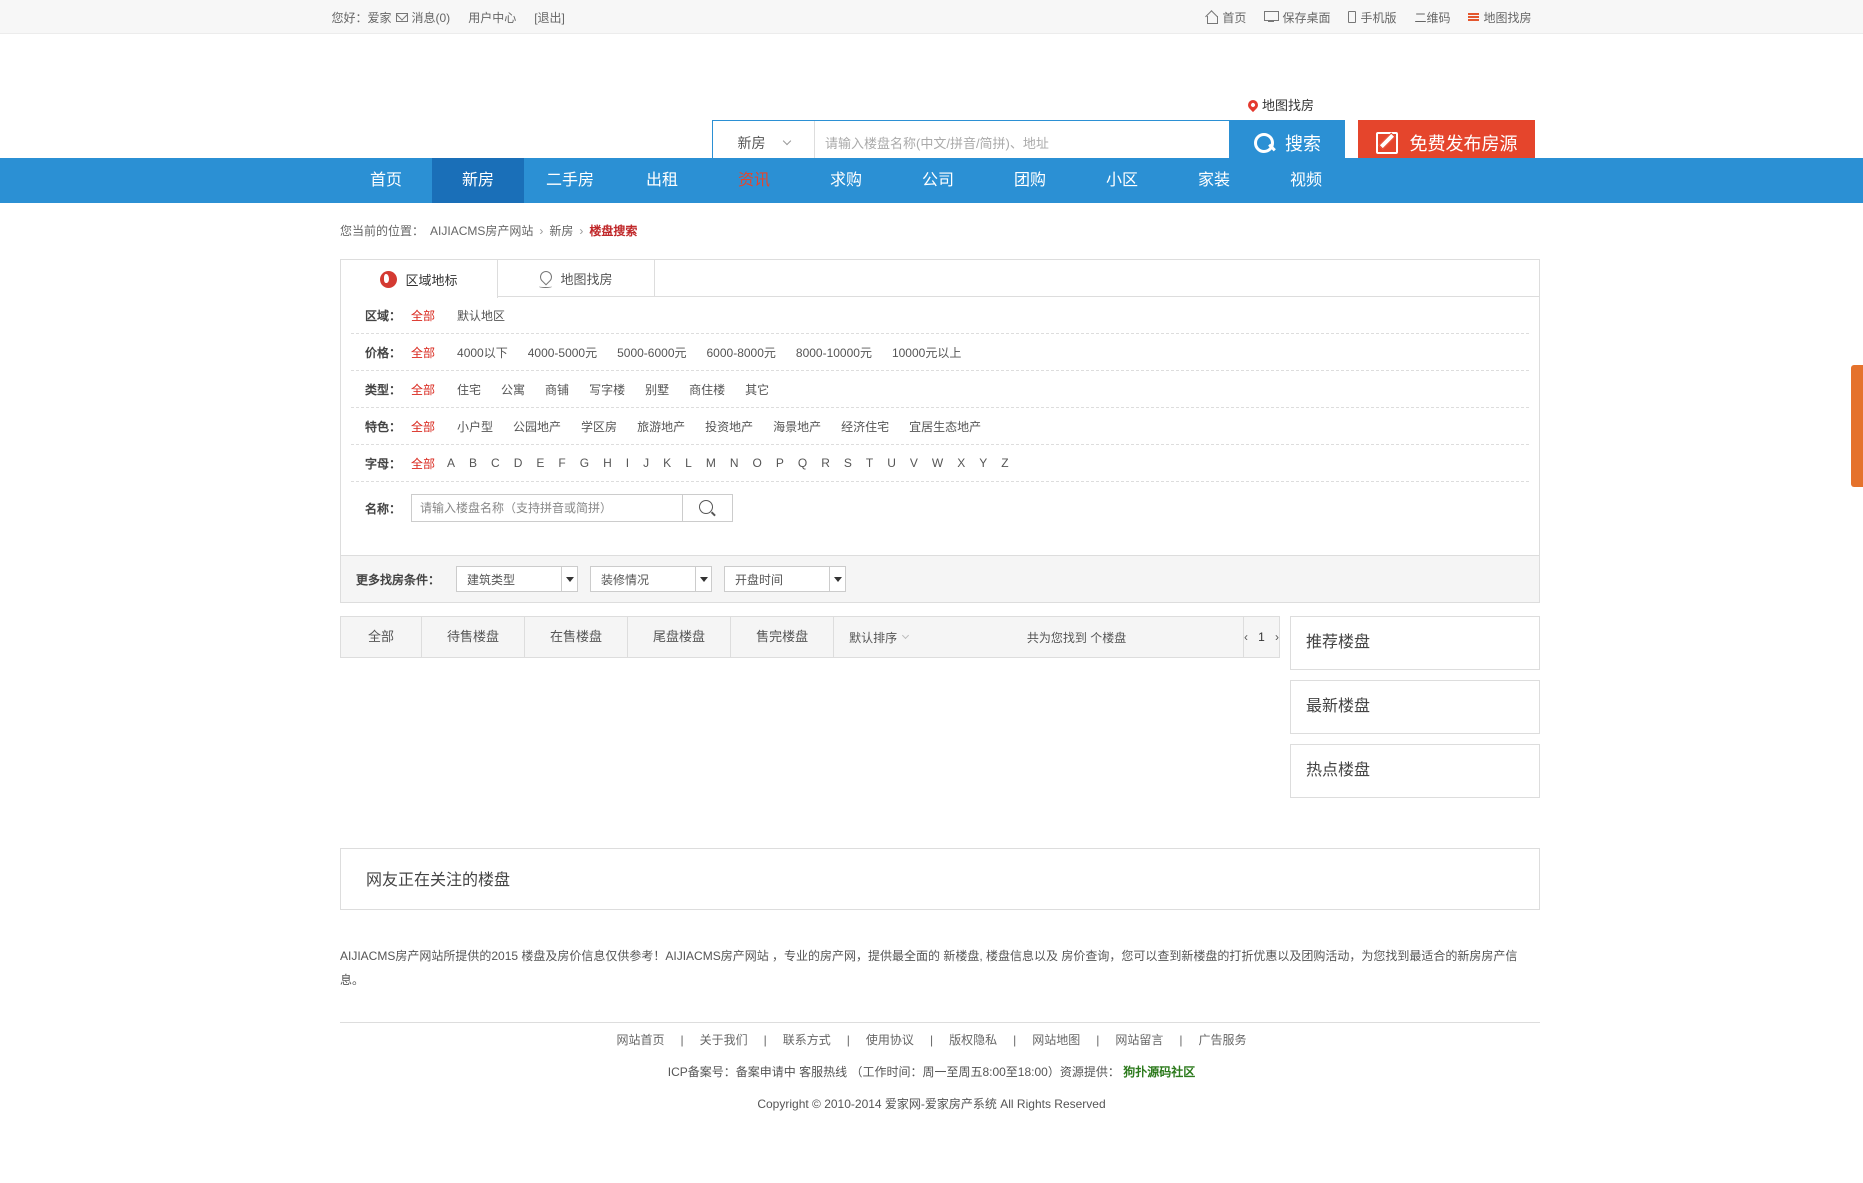  Describe the element at coordinates (891, 463) in the screenshot. I see `filter-letter-option: U` at that location.